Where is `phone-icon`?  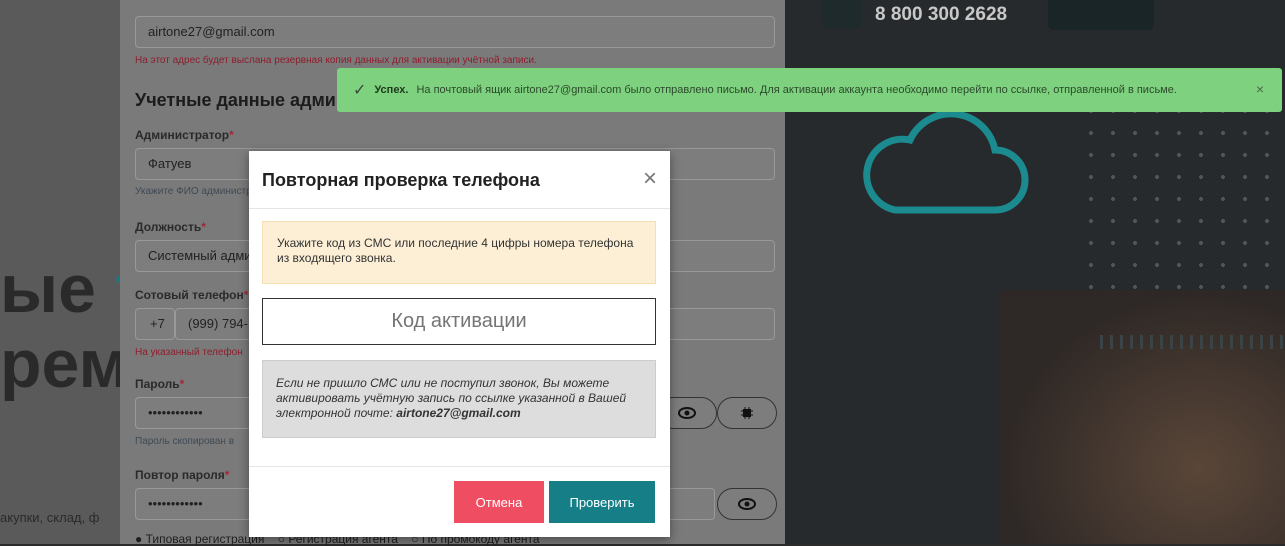 phone-icon is located at coordinates (842, 14).